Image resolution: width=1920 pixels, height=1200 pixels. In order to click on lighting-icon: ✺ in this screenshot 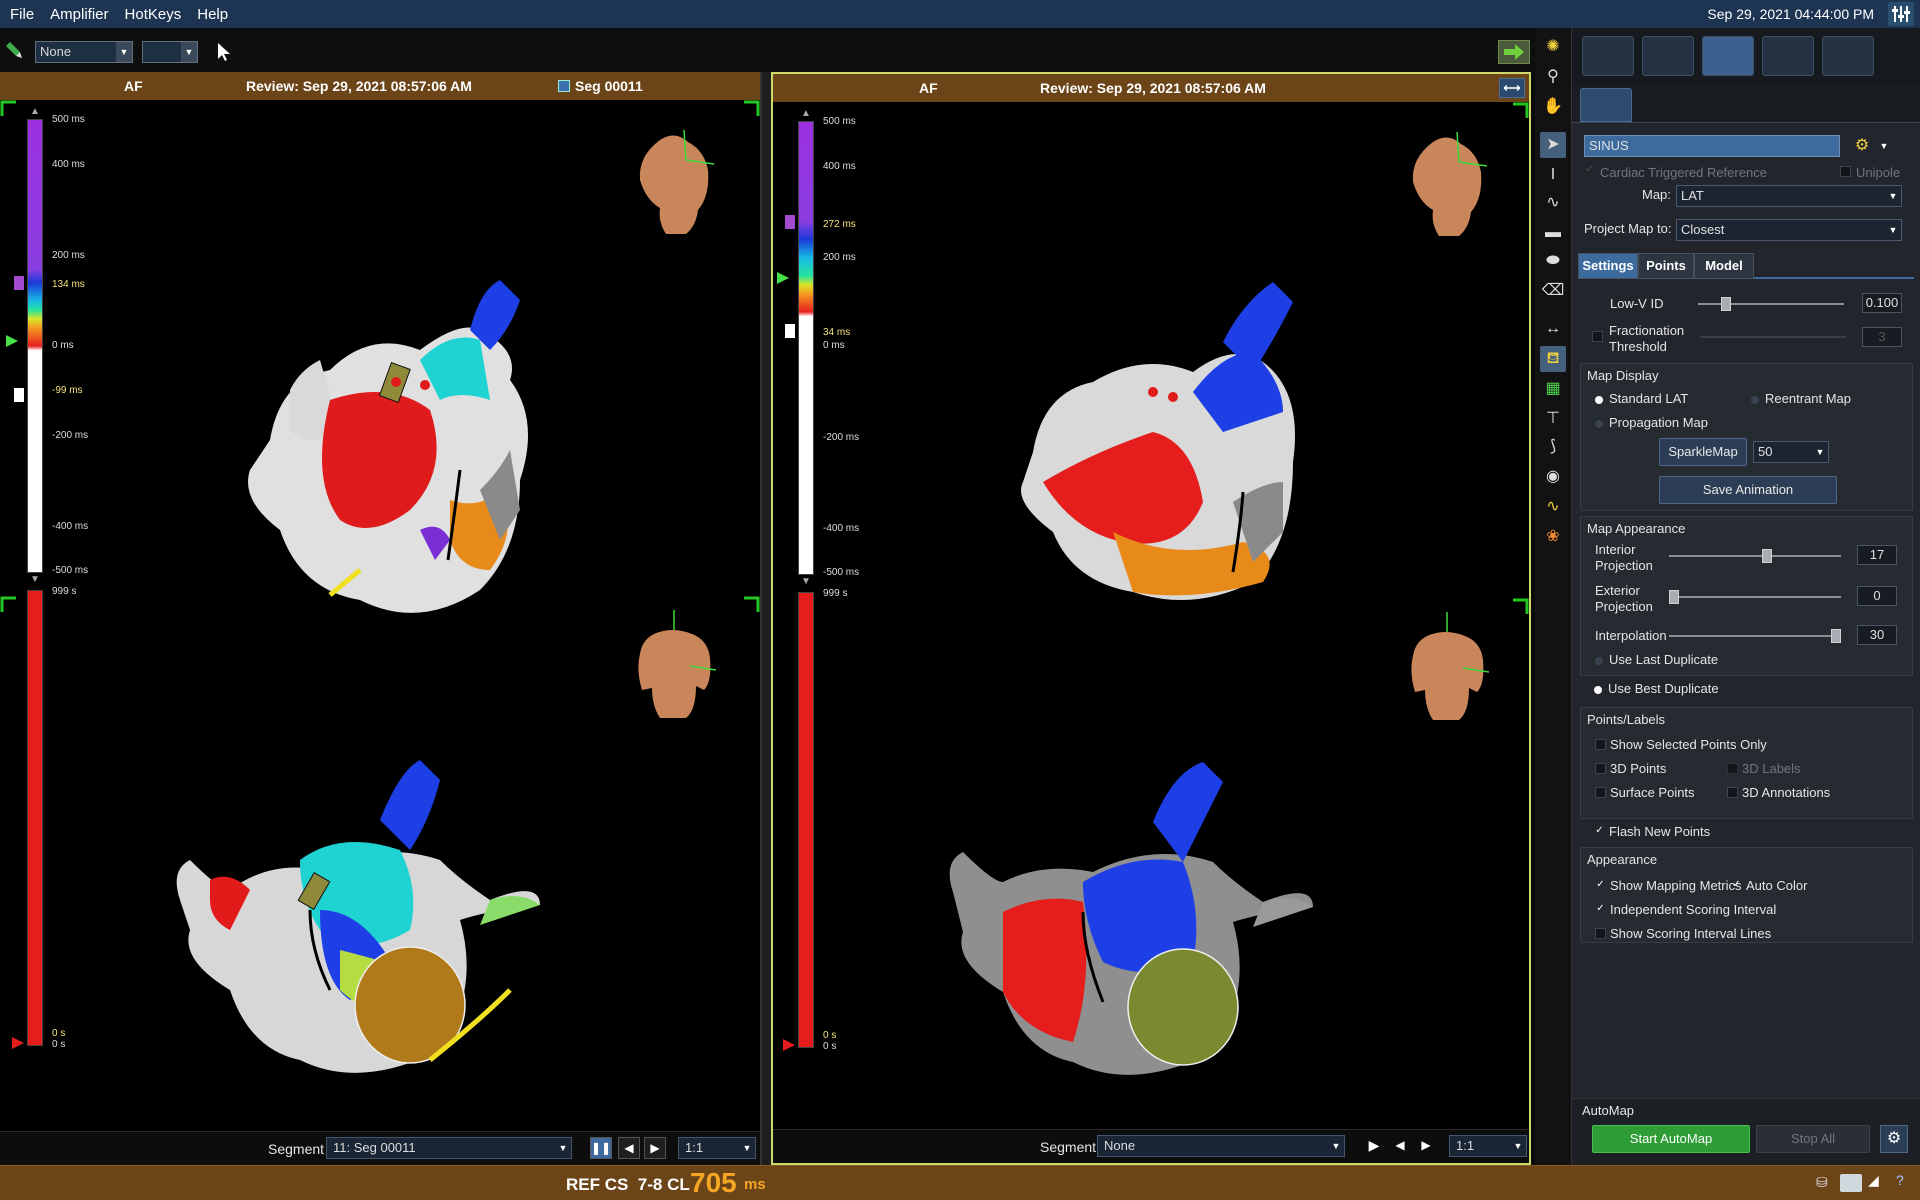, I will do `click(1553, 47)`.